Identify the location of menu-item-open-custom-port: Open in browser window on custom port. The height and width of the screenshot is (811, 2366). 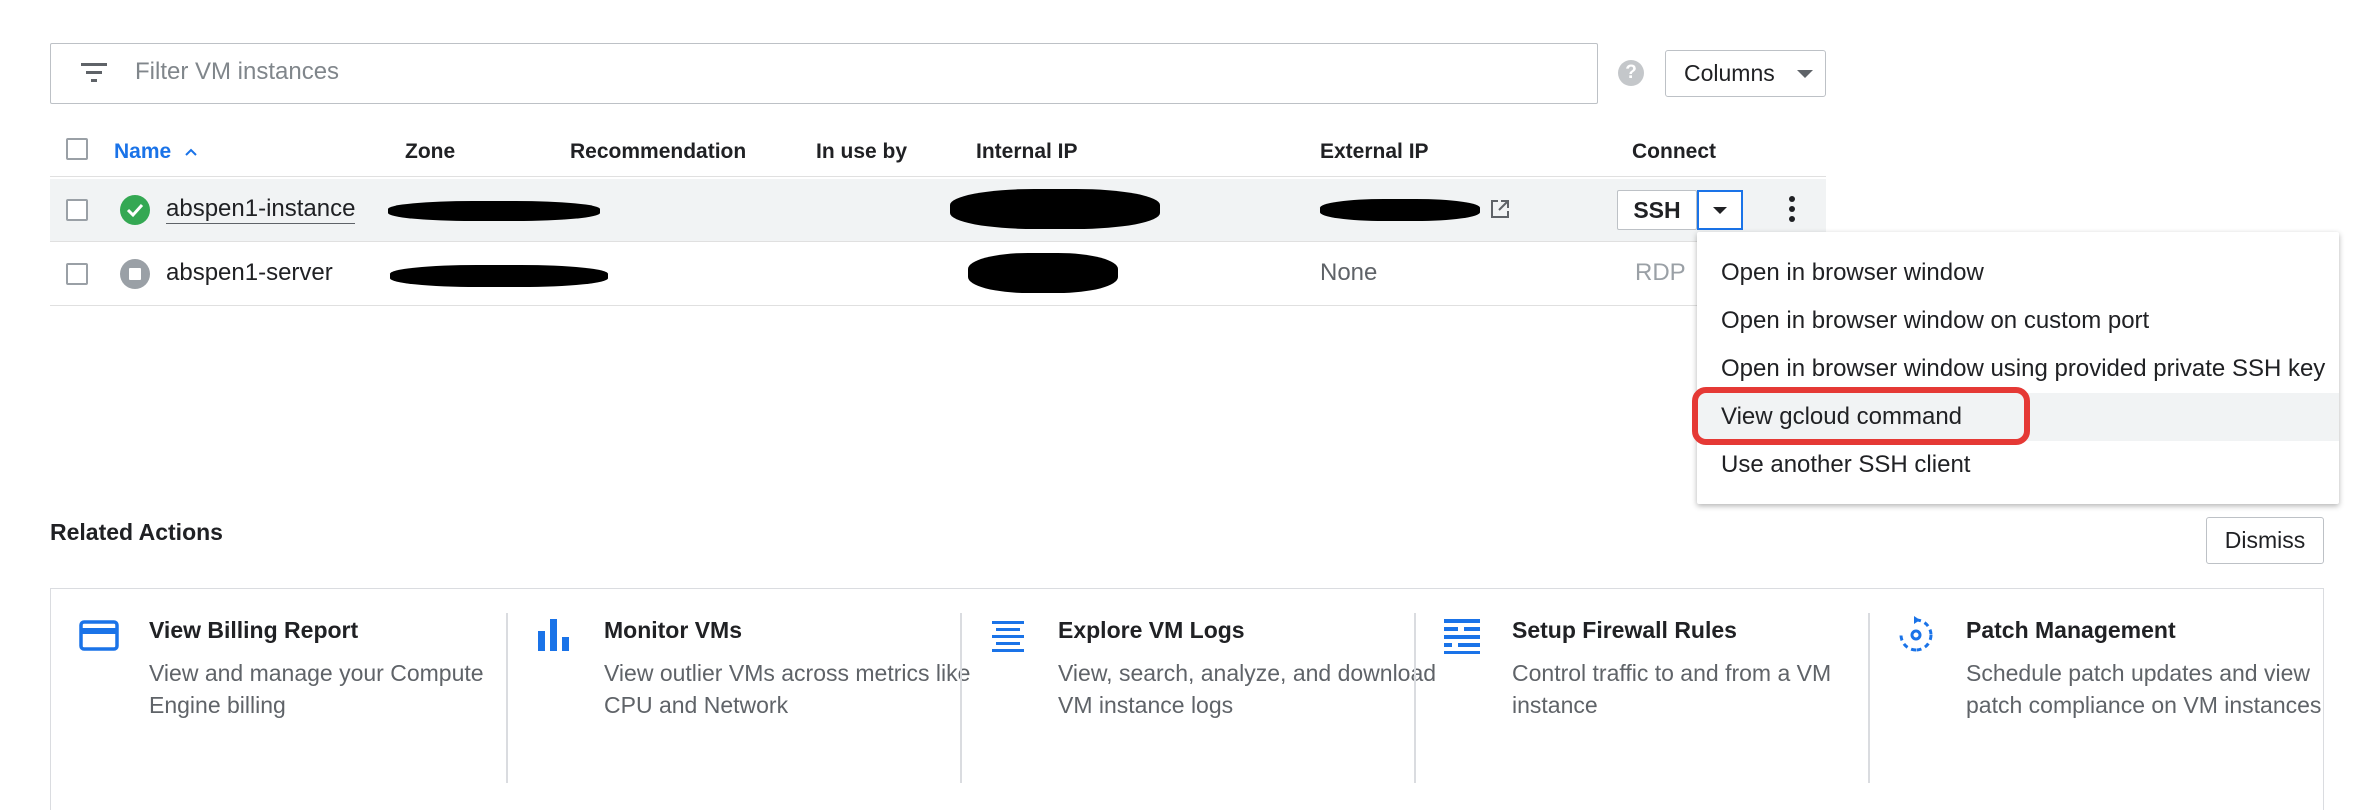
(2018, 321).